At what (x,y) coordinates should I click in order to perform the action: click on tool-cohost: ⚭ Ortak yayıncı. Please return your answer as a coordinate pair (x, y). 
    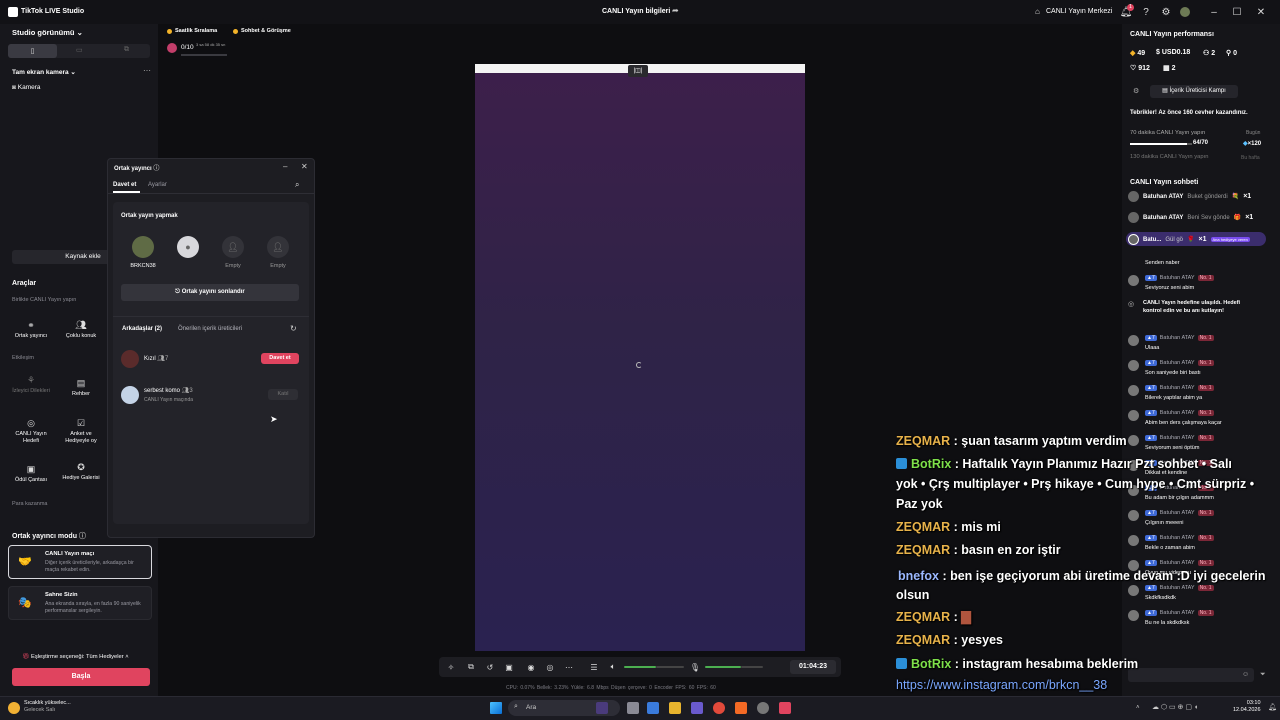
    Looking at the image, I should click on (31, 330).